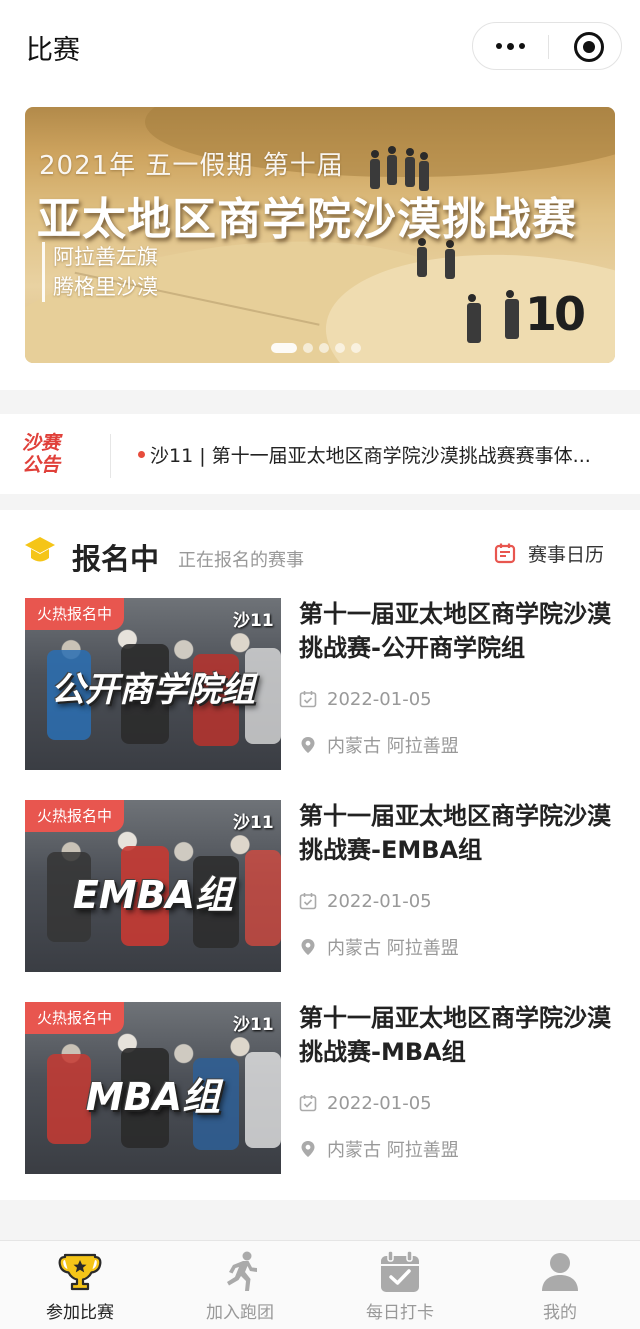 This screenshot has height=1329, width=640. Describe the element at coordinates (560, 1313) in the screenshot. I see `tab-label: 我的` at that location.